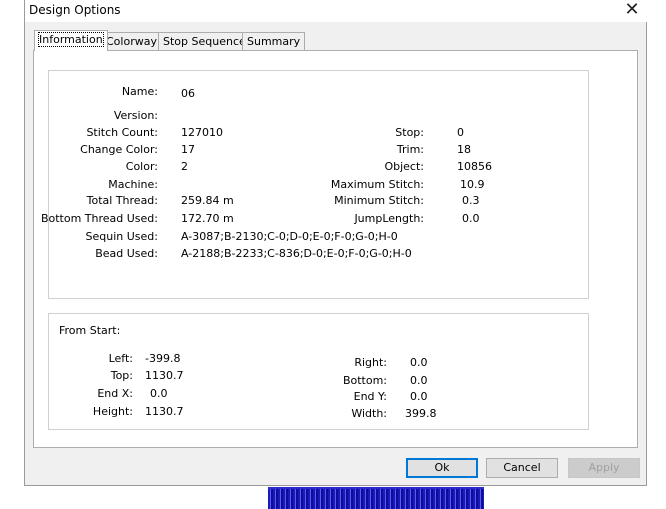 Image resolution: width=666 pixels, height=509 pixels. I want to click on window-title: Design Options, so click(75, 10).